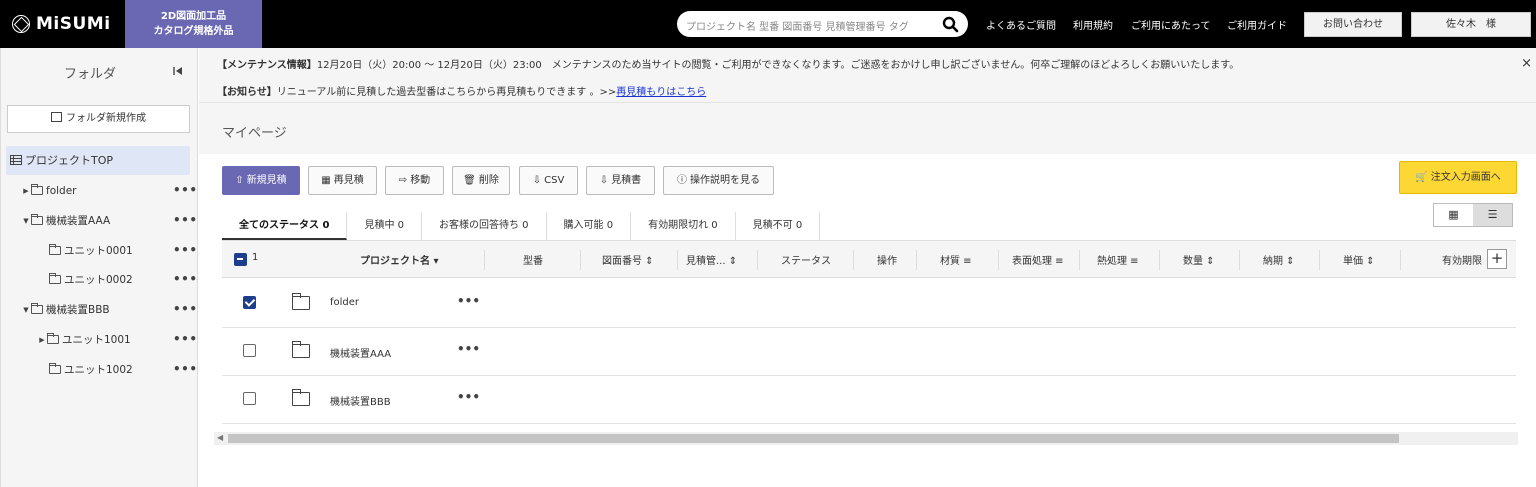 The height and width of the screenshot is (487, 1536). Describe the element at coordinates (1462, 259) in the screenshot. I see `col-expiry: 有効期限` at that location.